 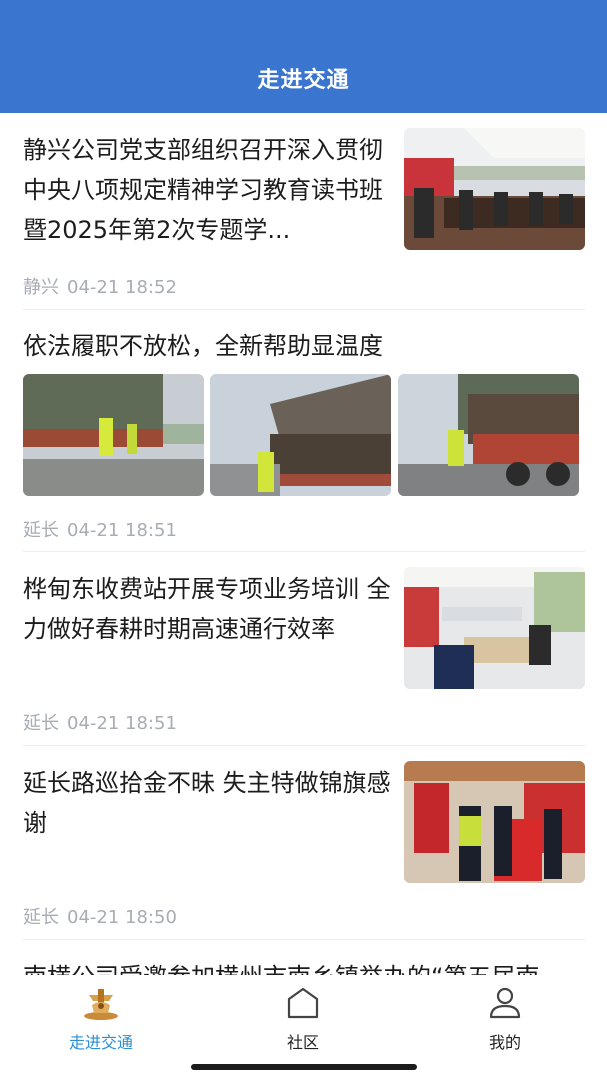 I want to click on news-title: 依法履职不放松，全新帮助显温度, so click(x=303, y=346).